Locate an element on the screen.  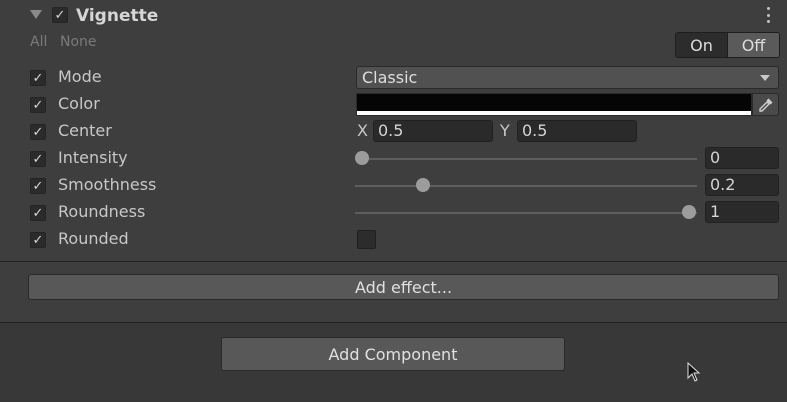
label-roundness: Roundness is located at coordinates (102, 211).